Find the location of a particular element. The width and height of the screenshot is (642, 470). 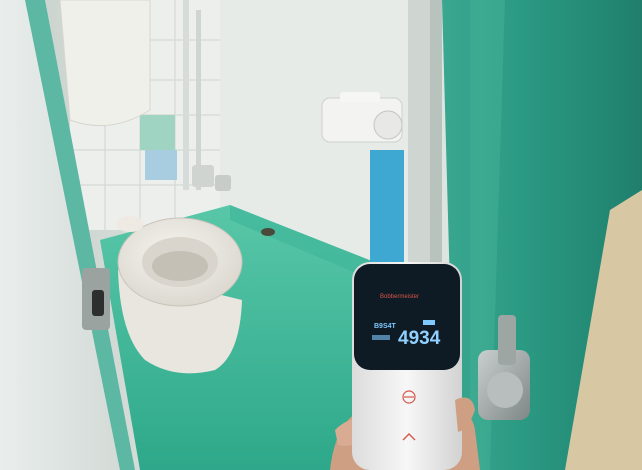

toilet-cistern is located at coordinates (105, 63).